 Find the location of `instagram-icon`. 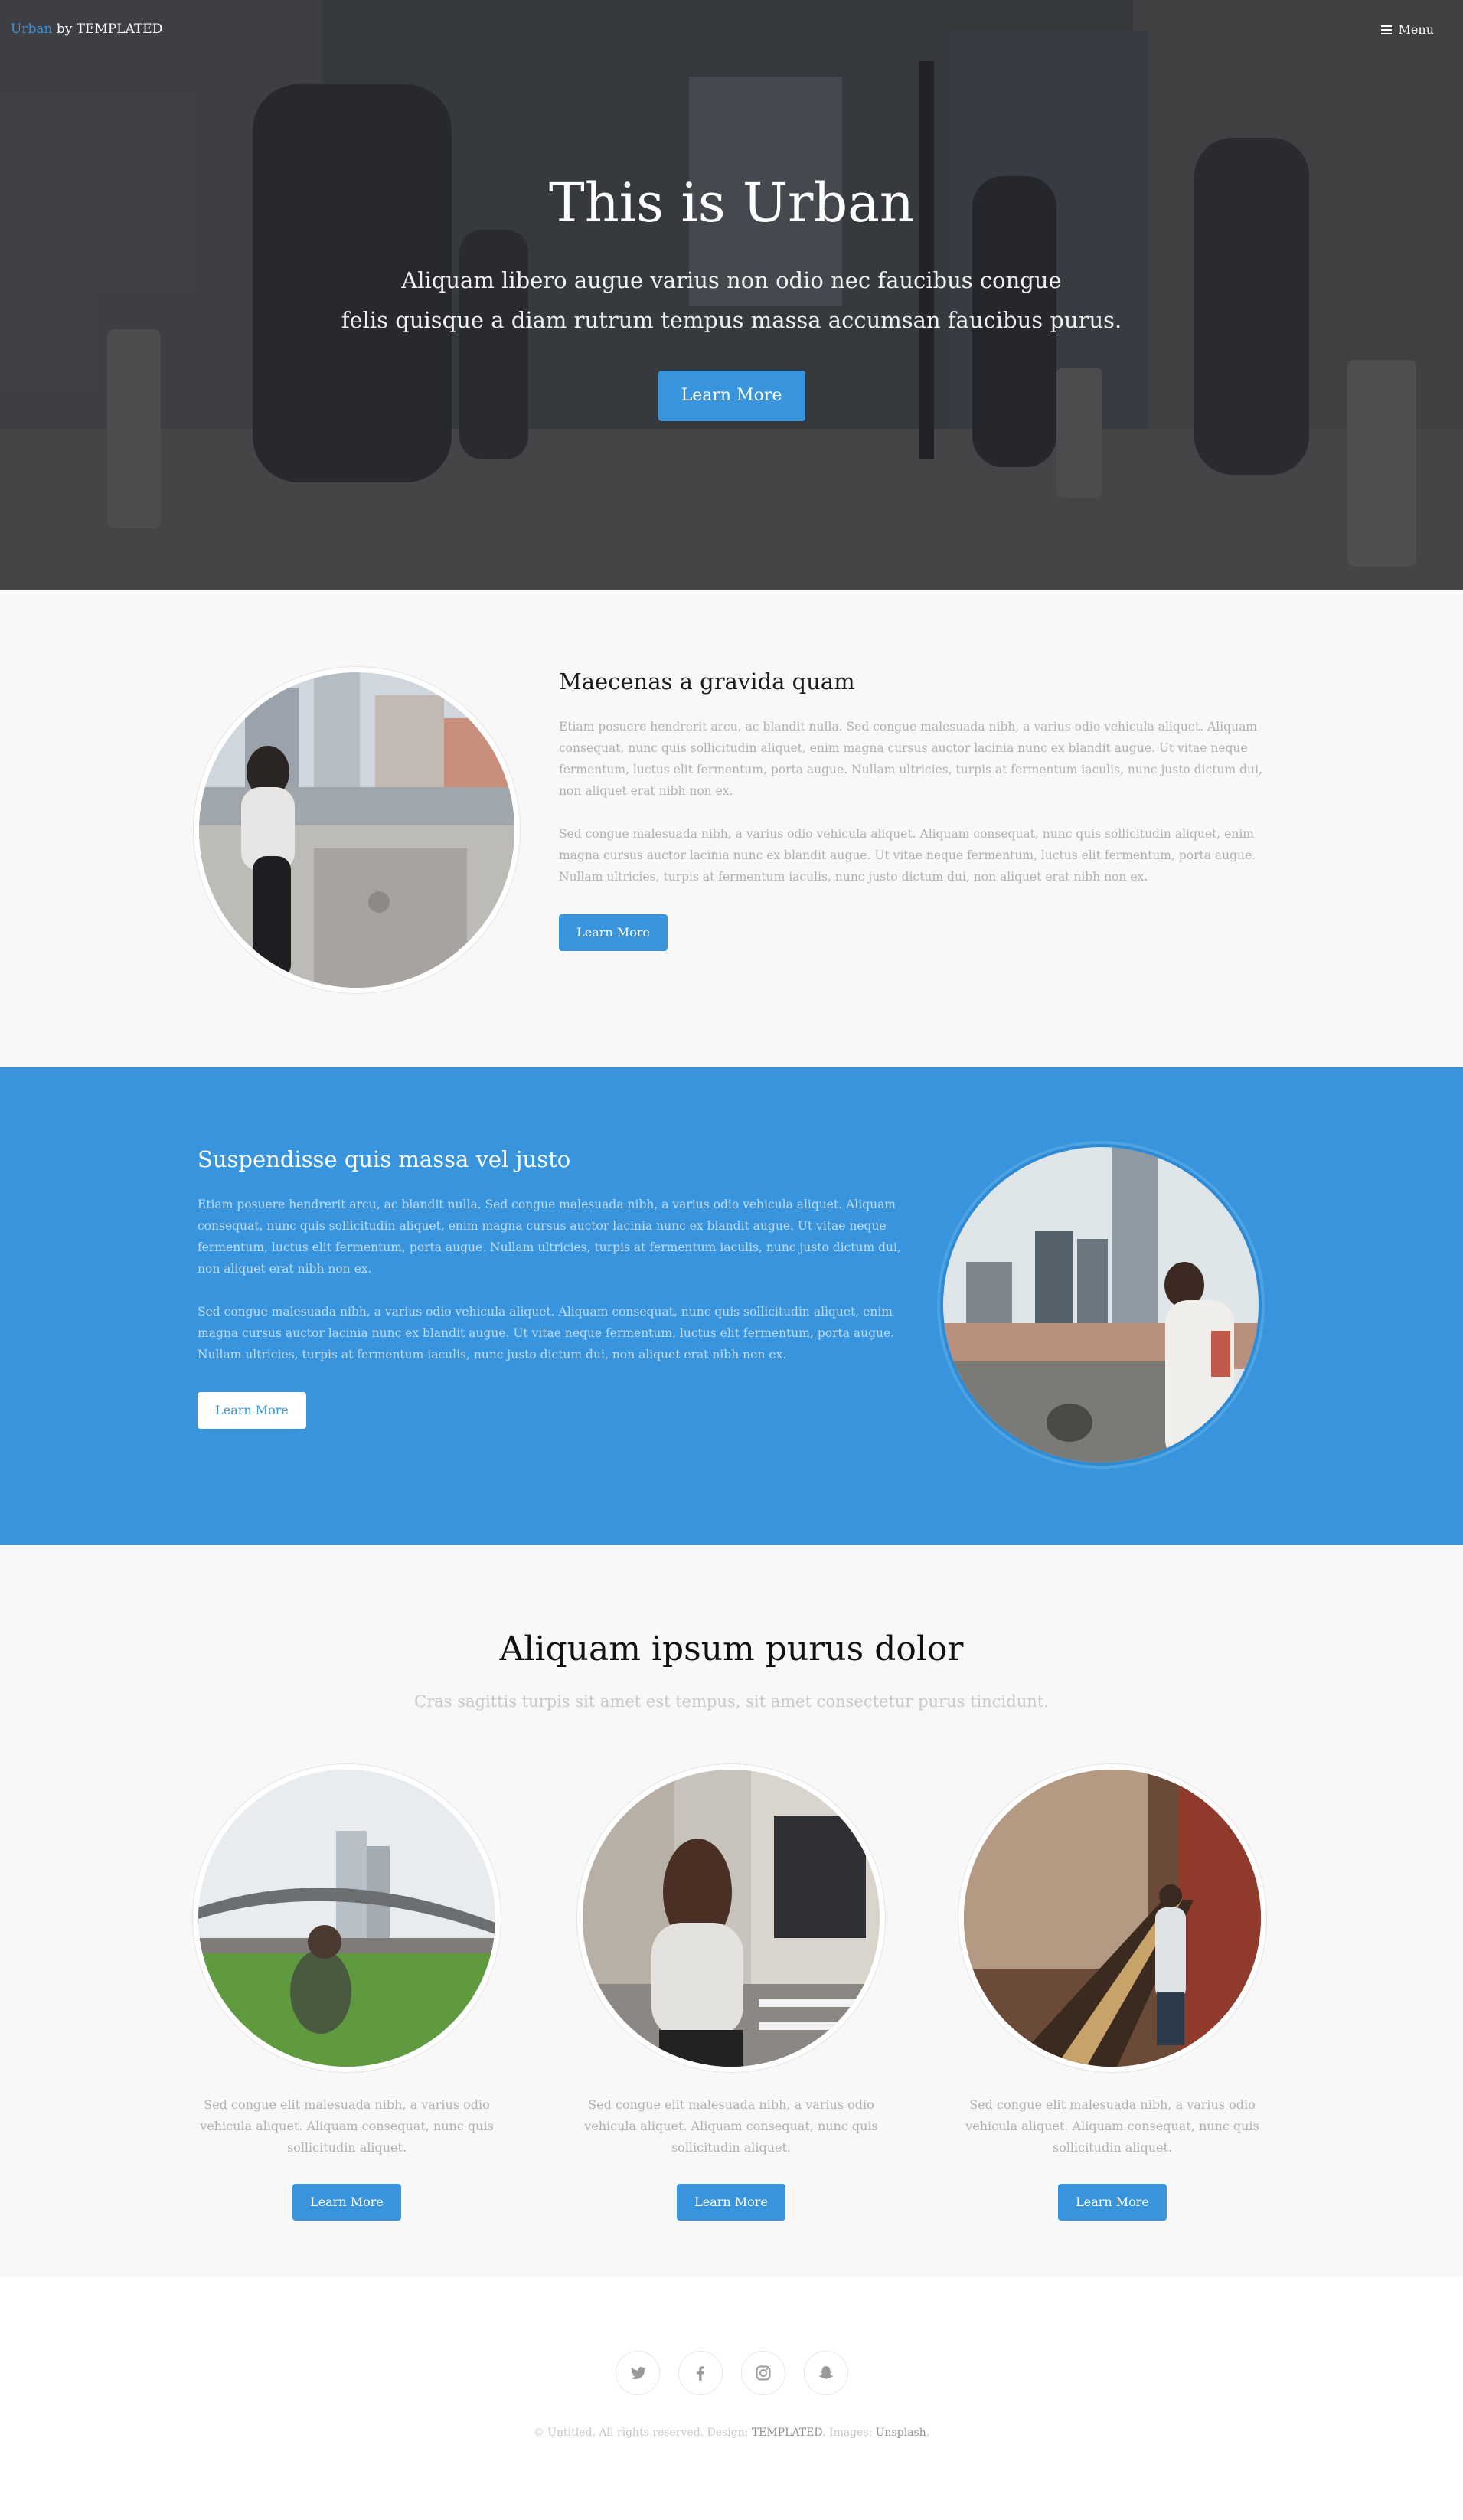

instagram-icon is located at coordinates (762, 2373).